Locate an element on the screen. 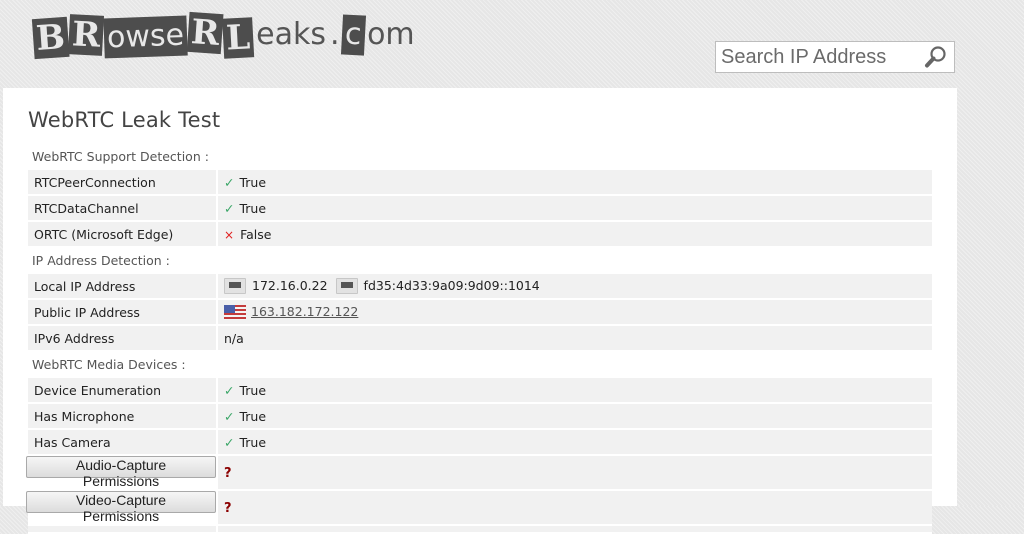  section-header: IP Address Detection : is located at coordinates (480, 261).